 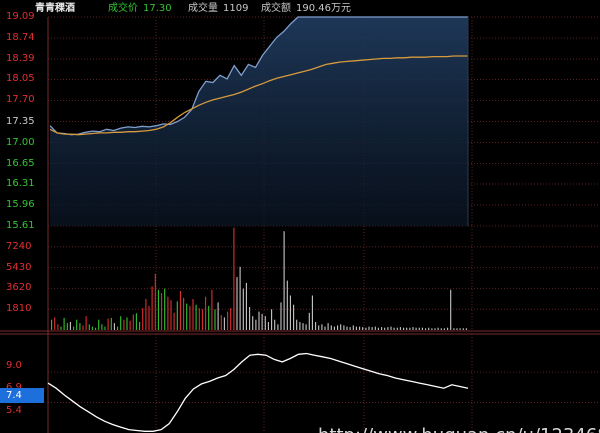 I want to click on indicator-panel, so click(x=258, y=392).